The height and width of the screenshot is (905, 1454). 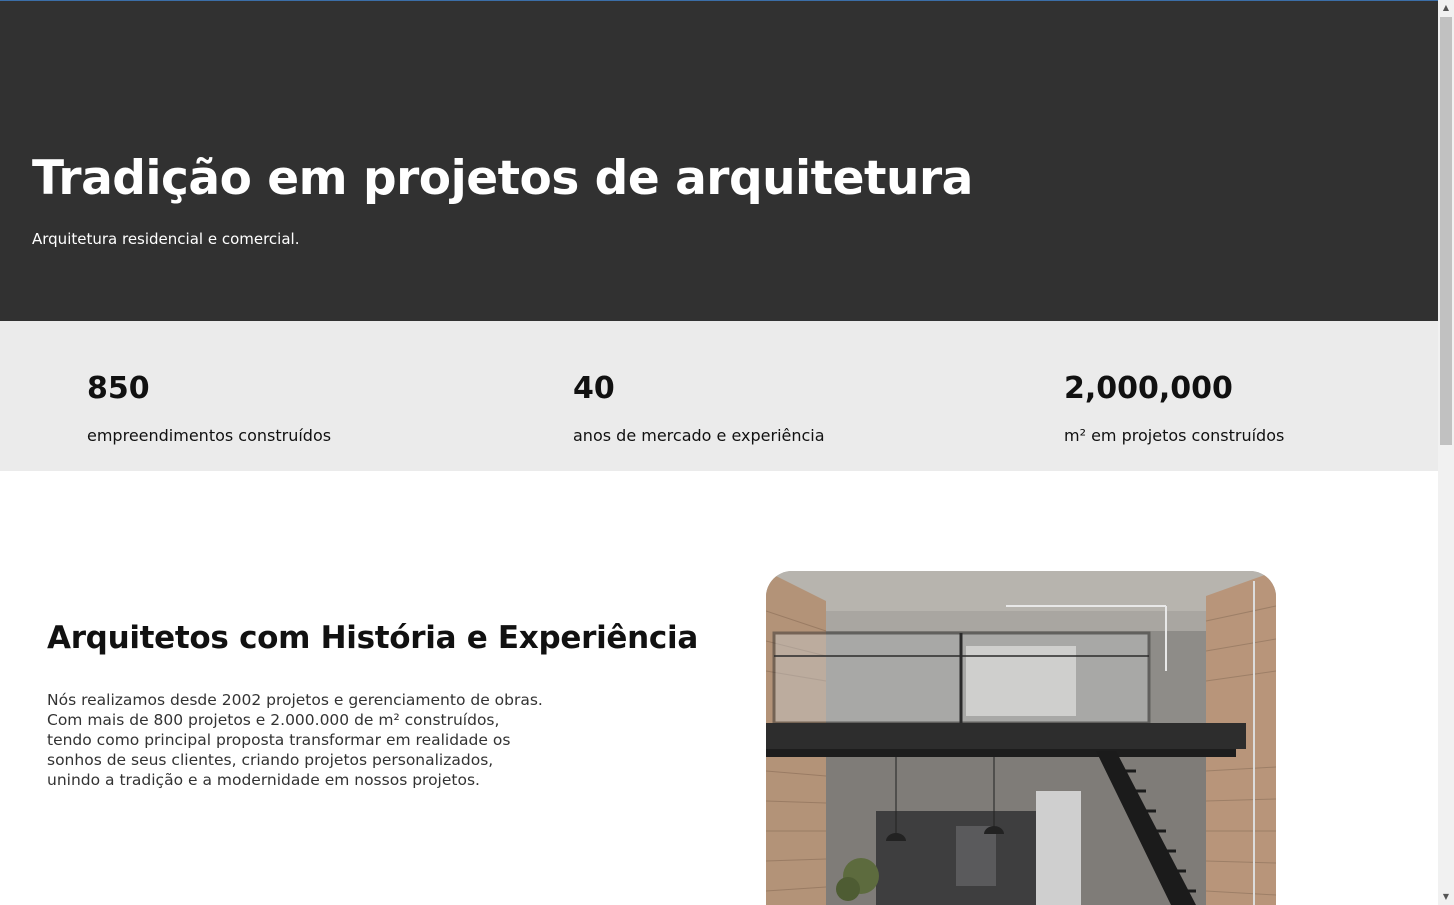 What do you see at coordinates (699, 435) in the screenshot?
I see `stat-label: anos de mercado e experiência` at bounding box center [699, 435].